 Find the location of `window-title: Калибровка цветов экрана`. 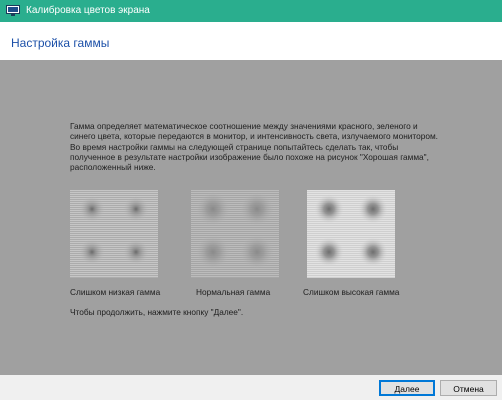

window-title: Калибровка цветов экрана is located at coordinates (88, 10).